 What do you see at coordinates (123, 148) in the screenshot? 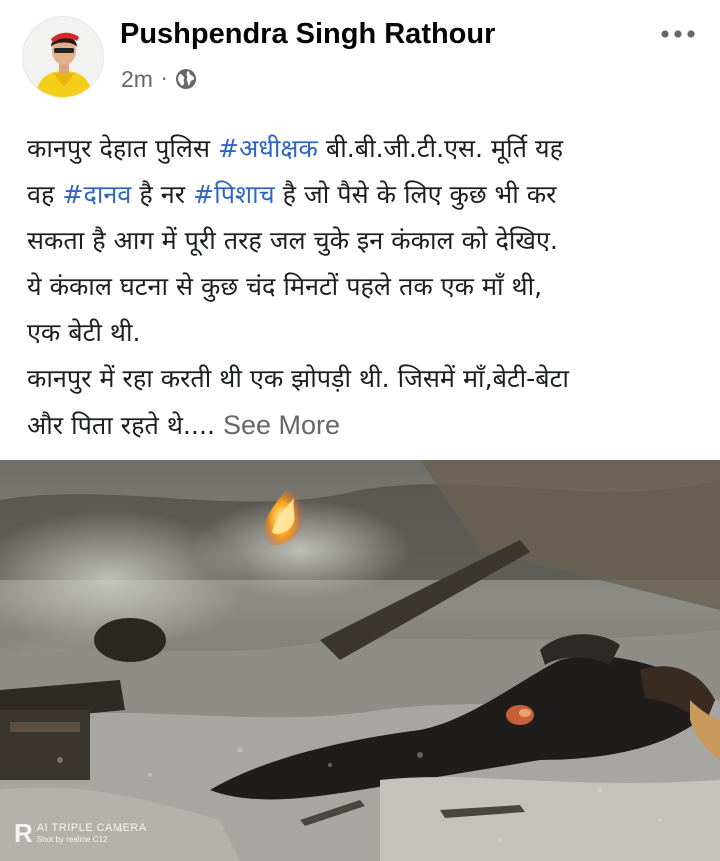
I see `post-text-segment: कानपुर देहात पुलिस` at bounding box center [123, 148].